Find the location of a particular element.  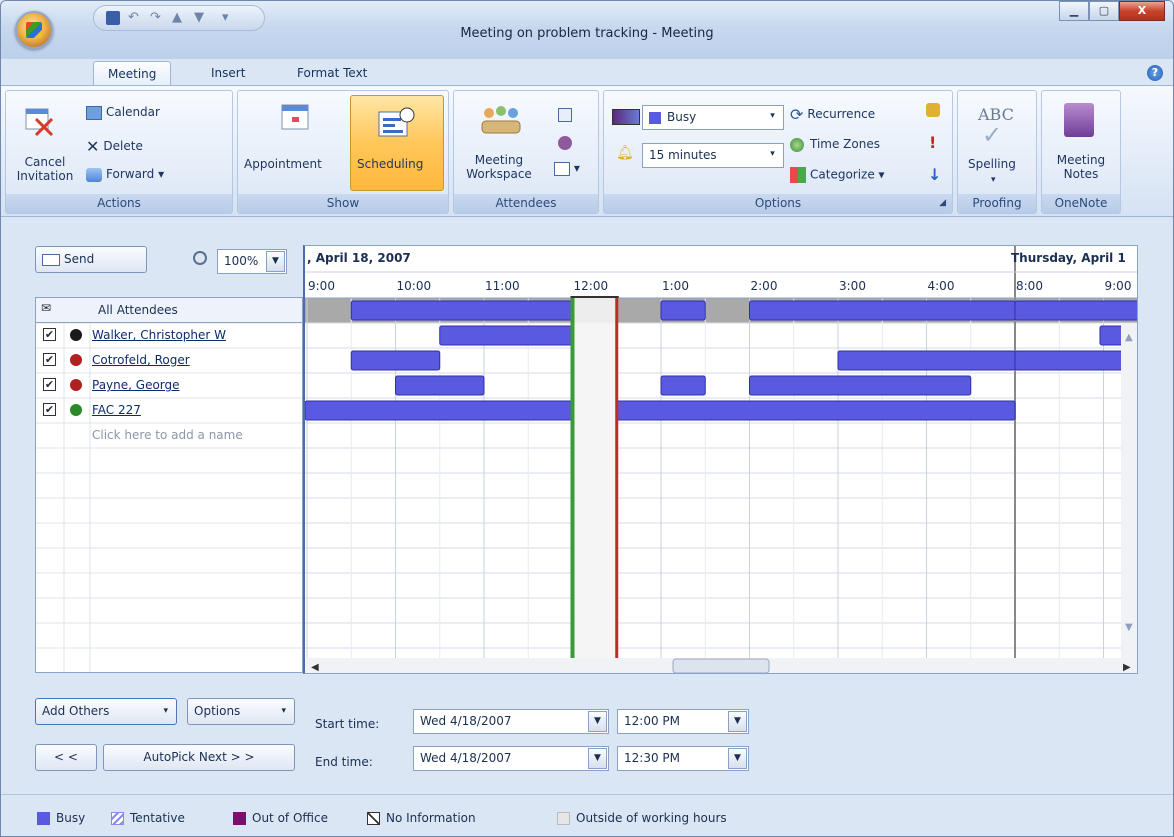

send-button: Send is located at coordinates (91, 259).